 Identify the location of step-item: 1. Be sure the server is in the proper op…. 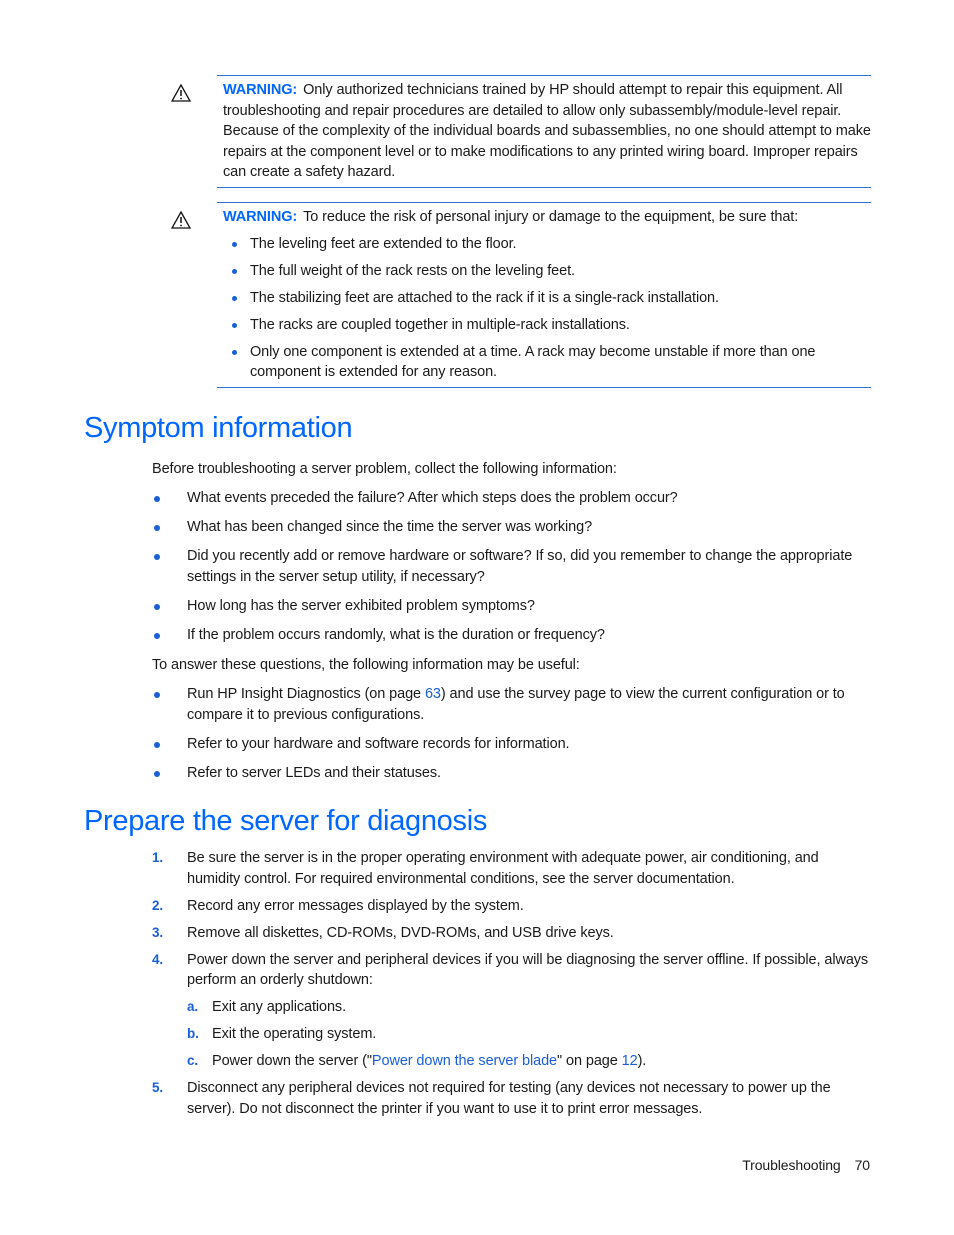
(512, 868).